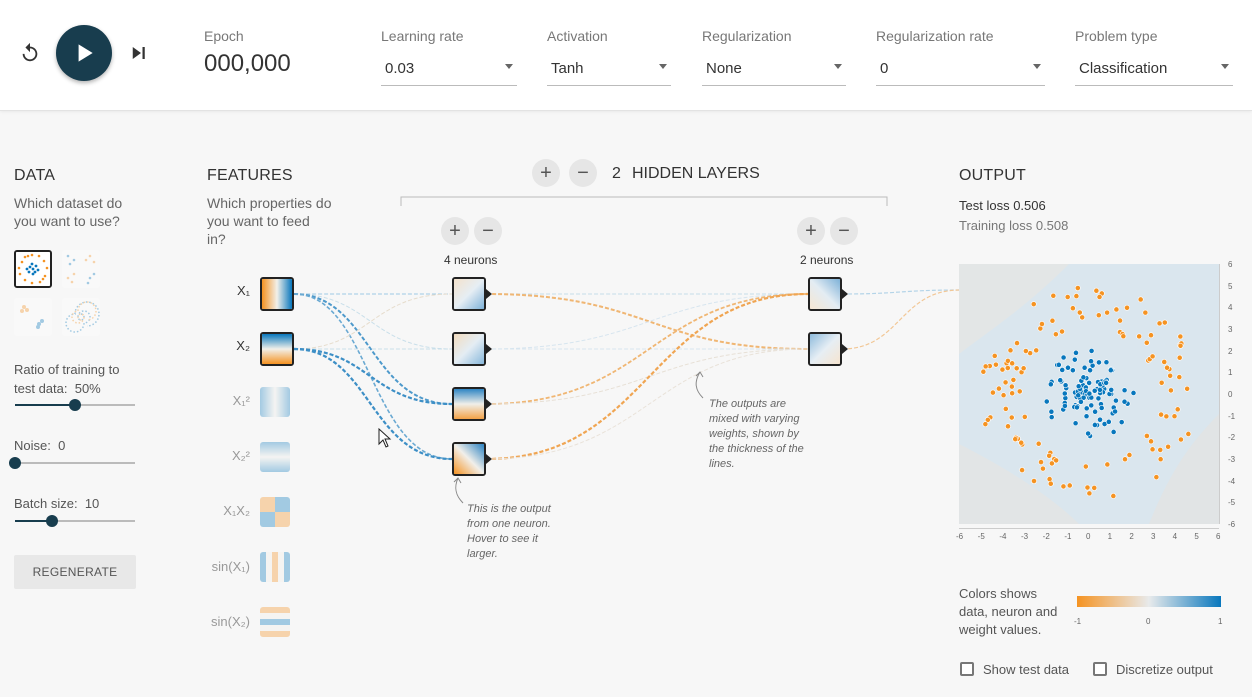  What do you see at coordinates (1232, 438) in the screenshot?
I see `y-tick-label: -2` at bounding box center [1232, 438].